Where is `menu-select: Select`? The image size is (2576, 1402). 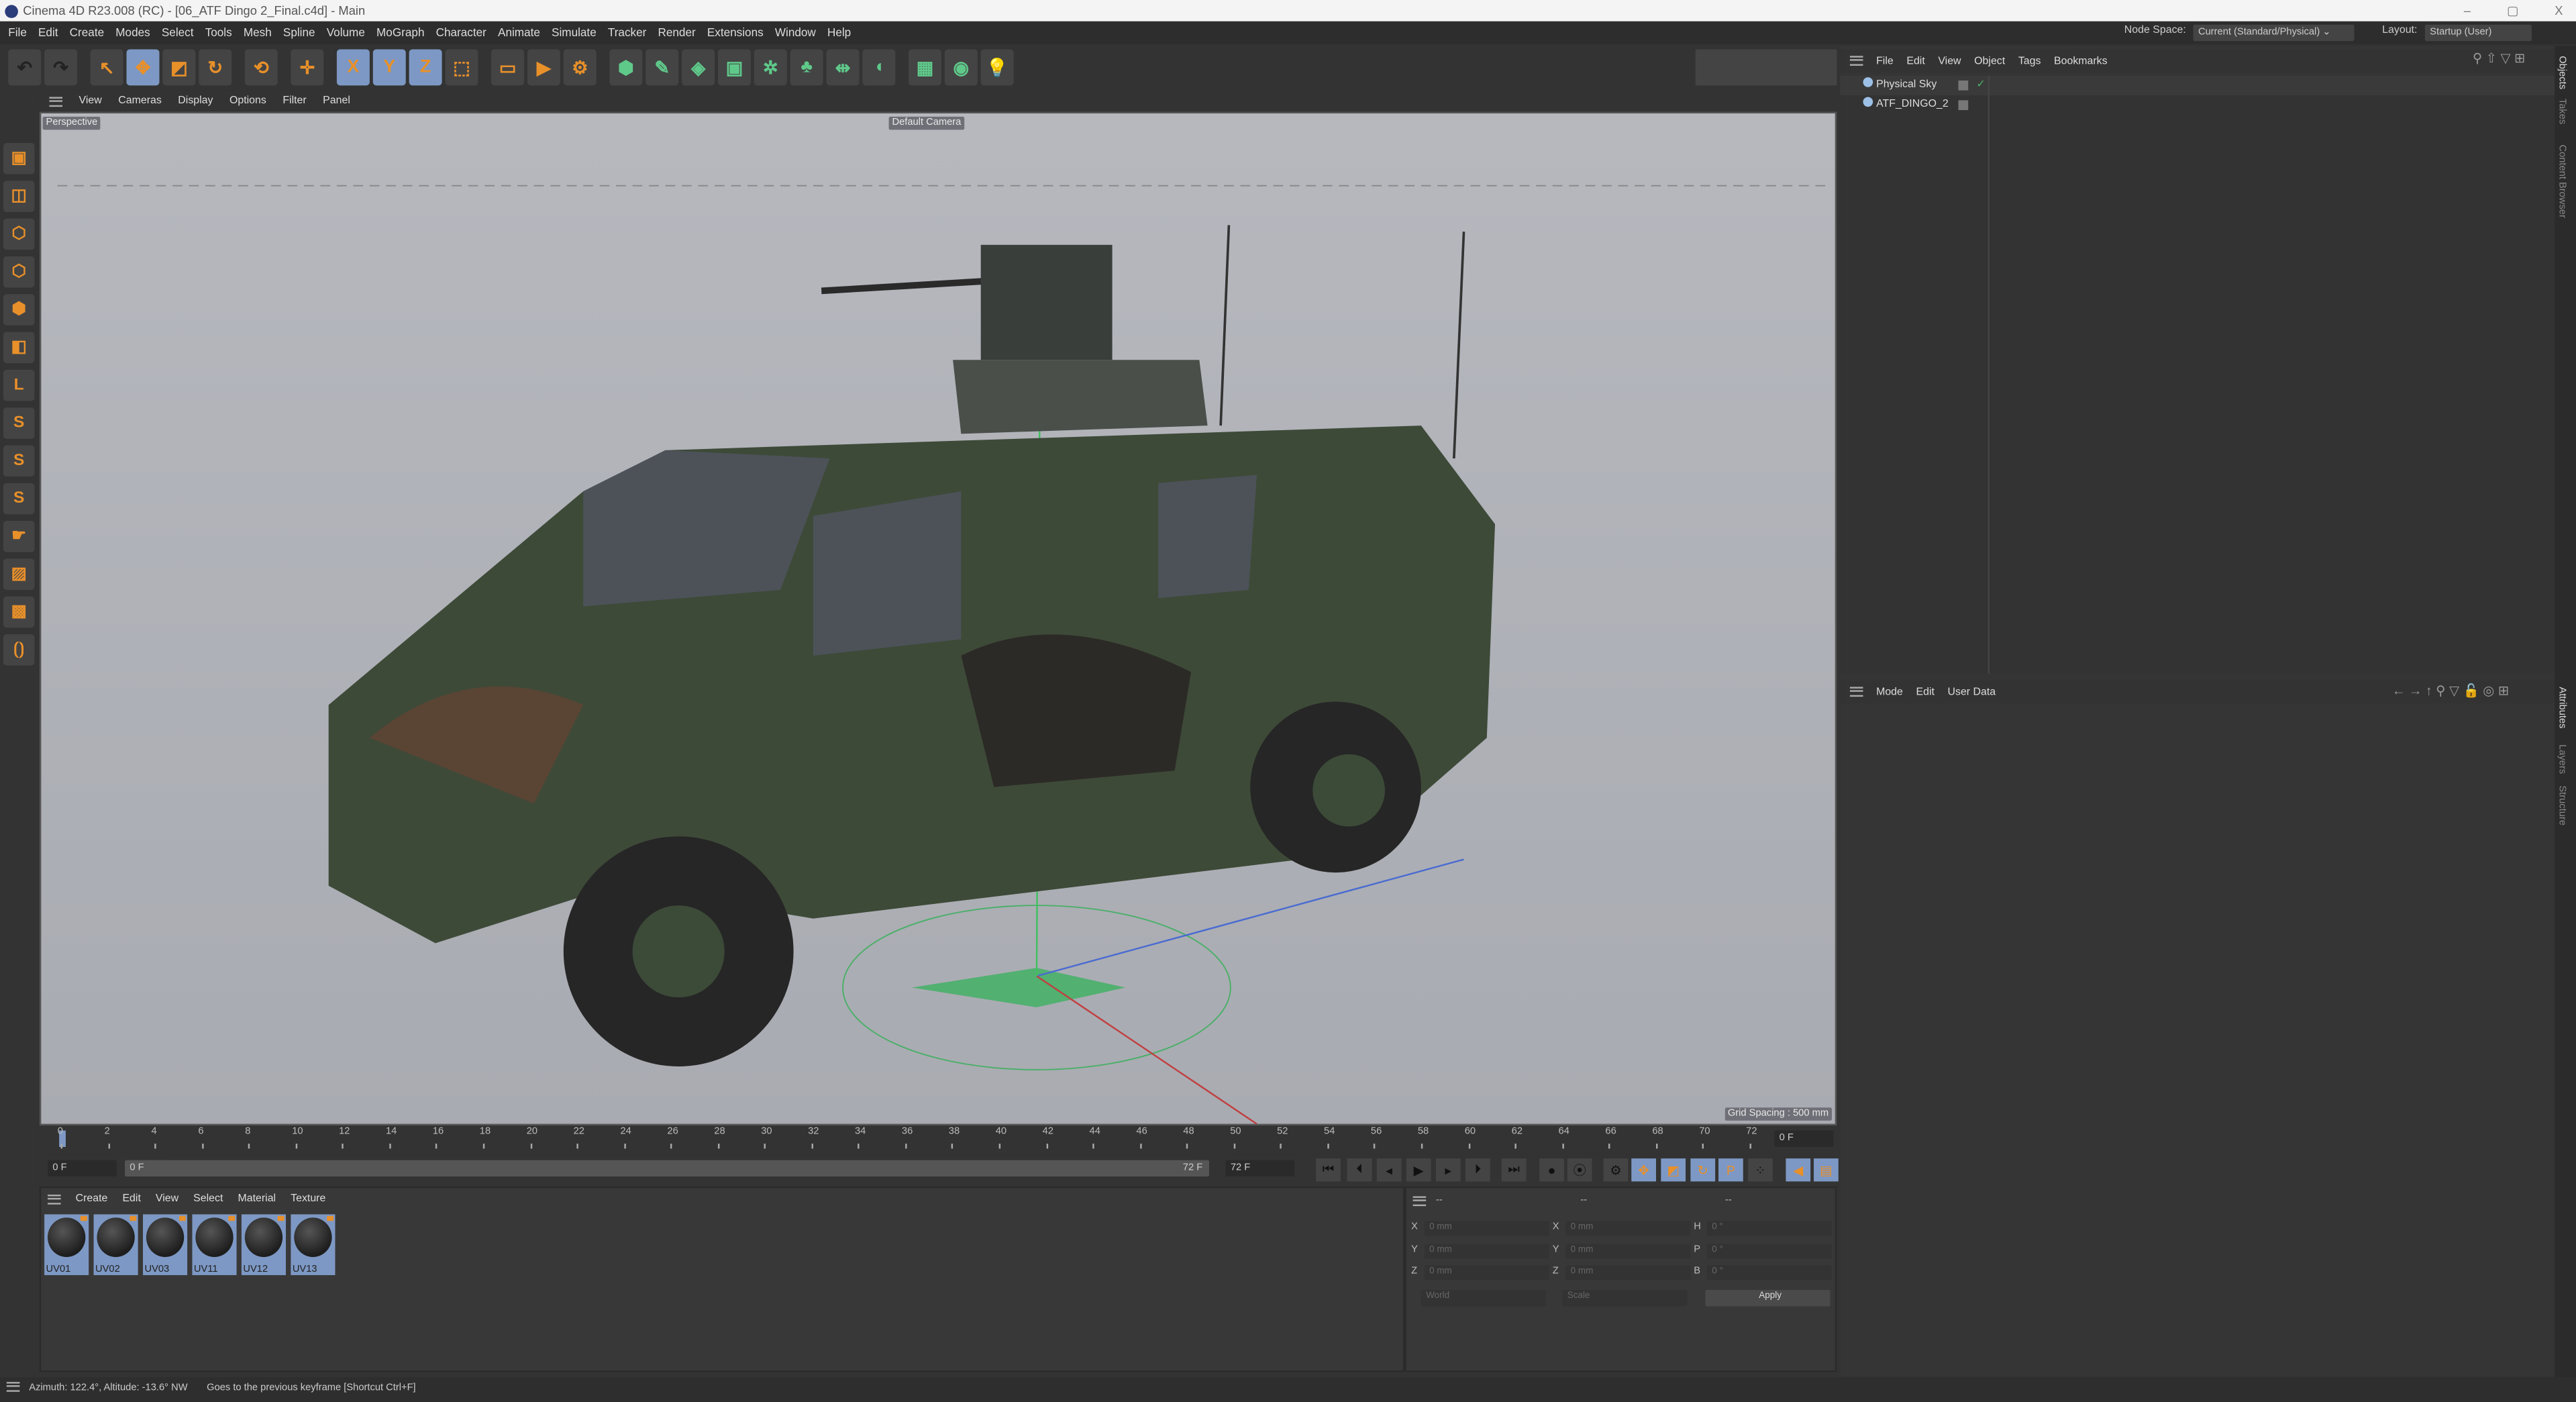 menu-select: Select is located at coordinates (178, 32).